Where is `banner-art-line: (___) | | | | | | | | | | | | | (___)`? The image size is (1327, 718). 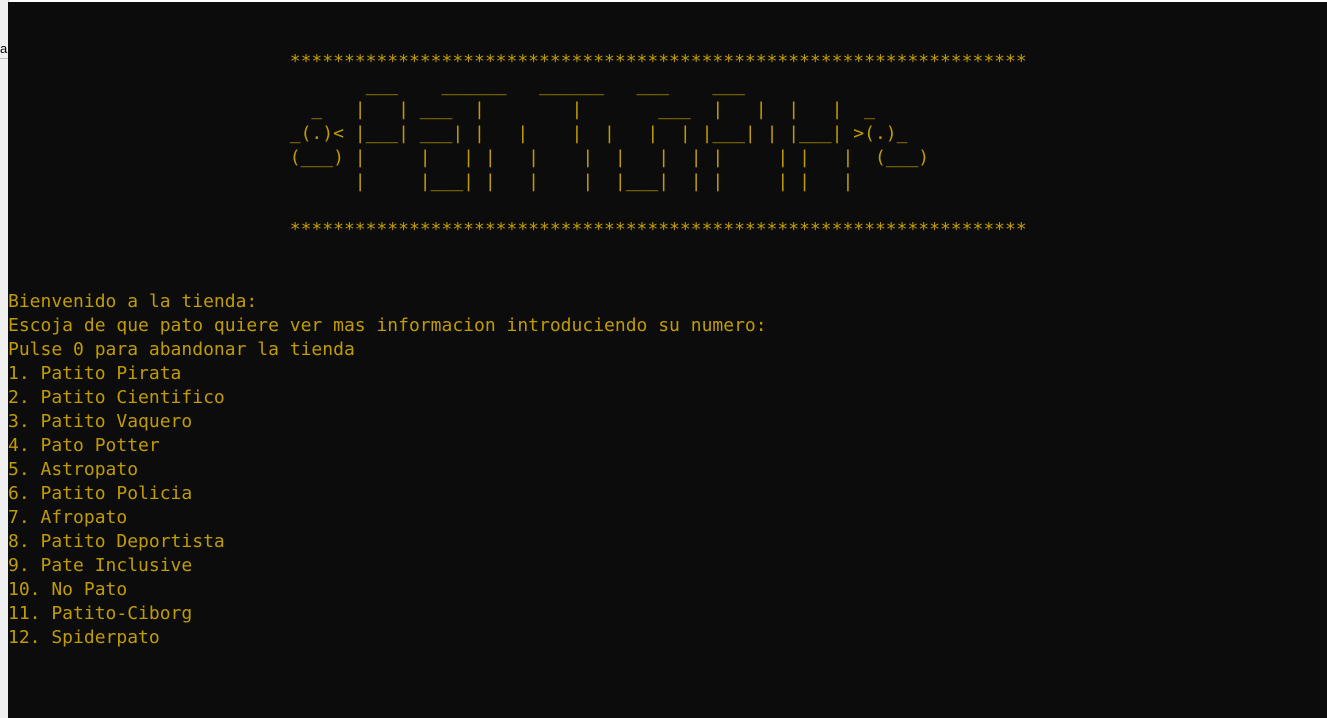
banner-art-line: (___) | | | | | | | | | | | | | (___) is located at coordinates (469, 157).